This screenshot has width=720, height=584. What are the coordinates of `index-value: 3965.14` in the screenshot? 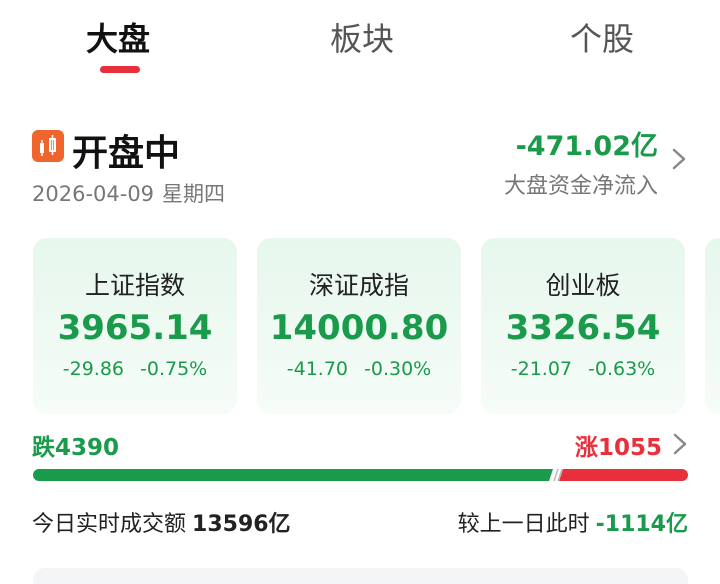 It's located at (135, 328).